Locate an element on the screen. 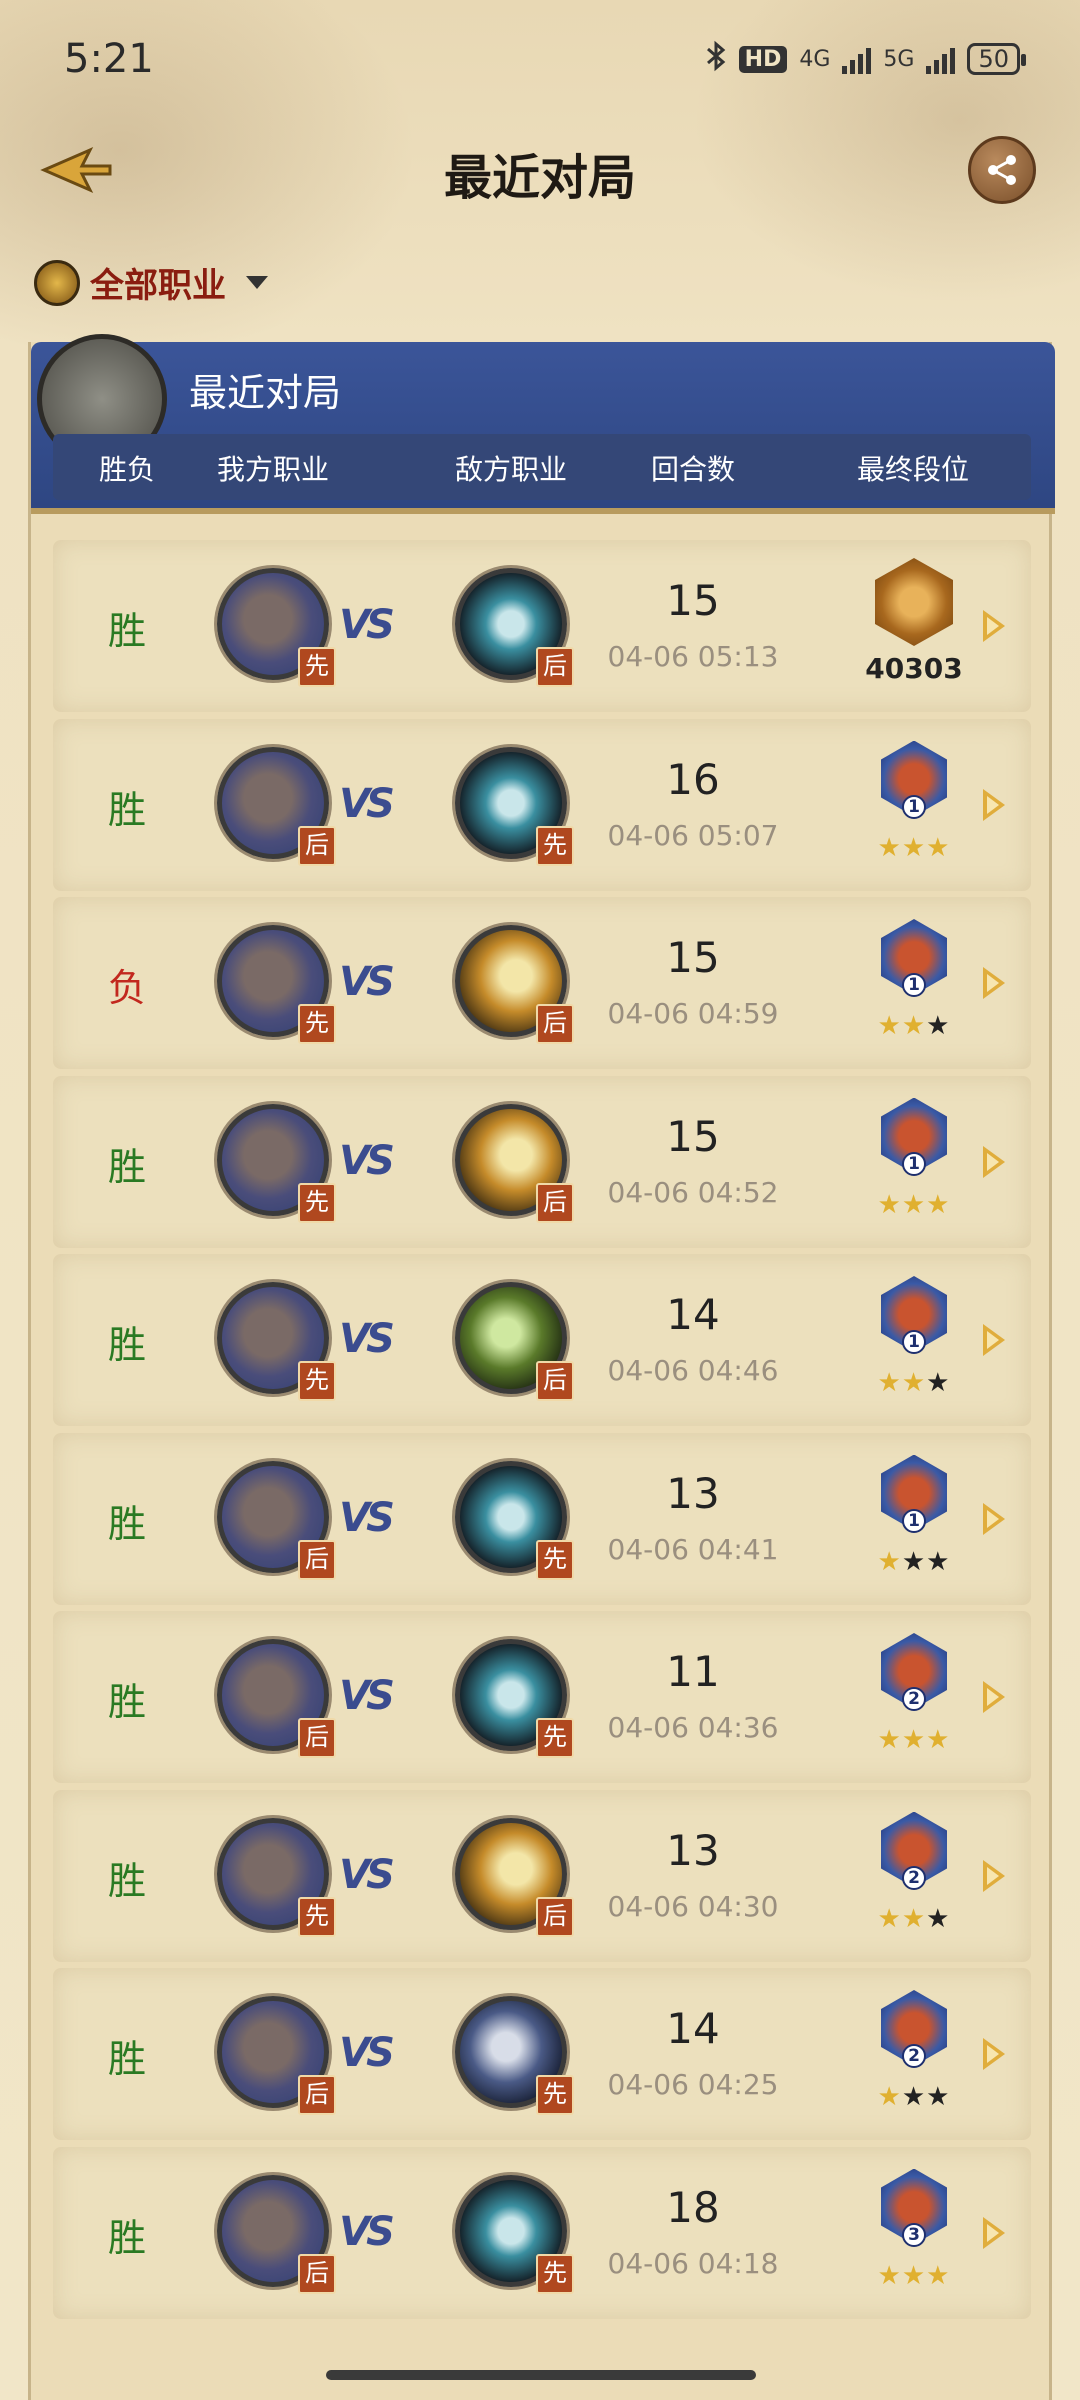 Image resolution: width=1080 pixels, height=2400 pixels. my-turn-order-badge: 先 is located at coordinates (317, 1916).